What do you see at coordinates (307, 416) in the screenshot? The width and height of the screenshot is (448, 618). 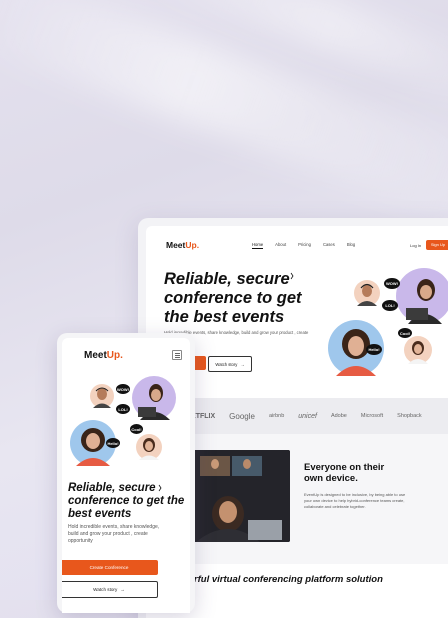 I see `logo-unicef: unicef` at bounding box center [307, 416].